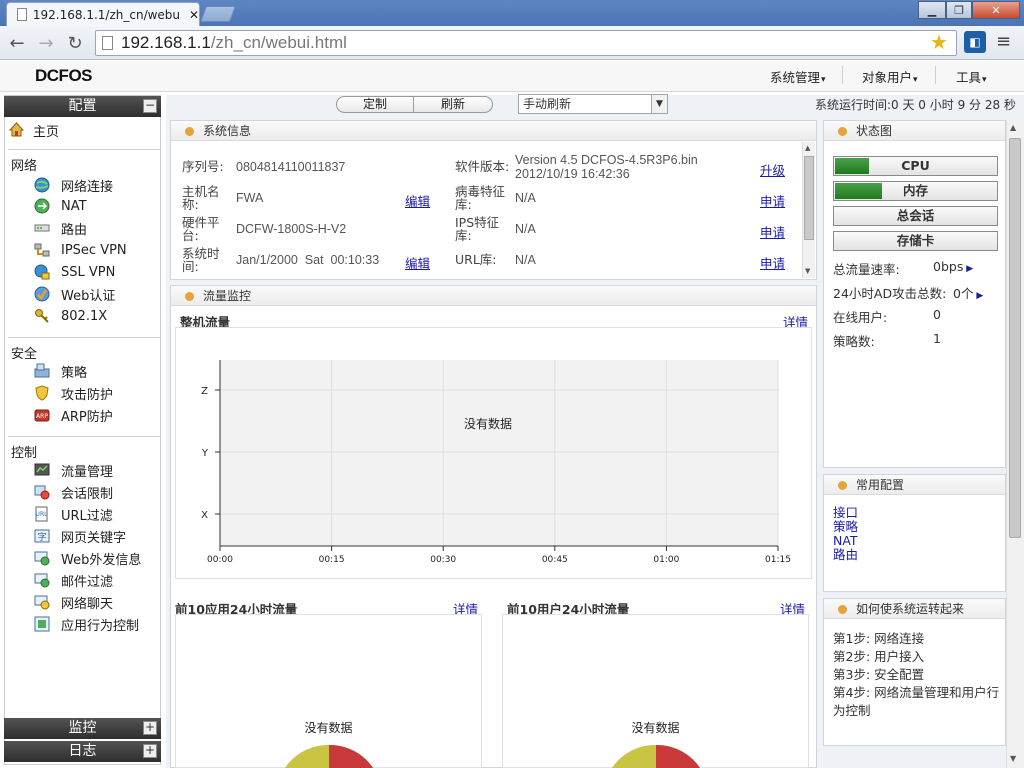 This screenshot has height=768, width=1024. What do you see at coordinates (204, 391) in the screenshot?
I see `y-tick-label: Z` at bounding box center [204, 391].